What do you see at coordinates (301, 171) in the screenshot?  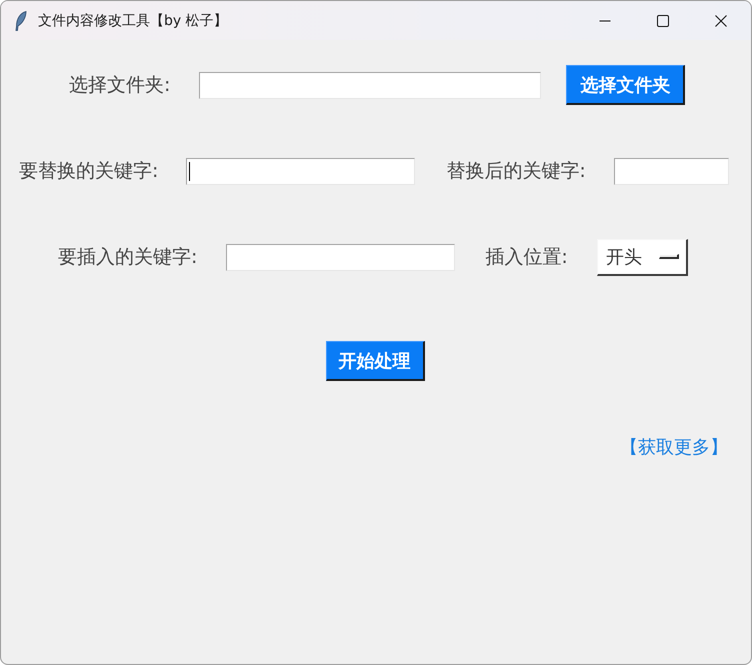 I see `find-keyword-field` at bounding box center [301, 171].